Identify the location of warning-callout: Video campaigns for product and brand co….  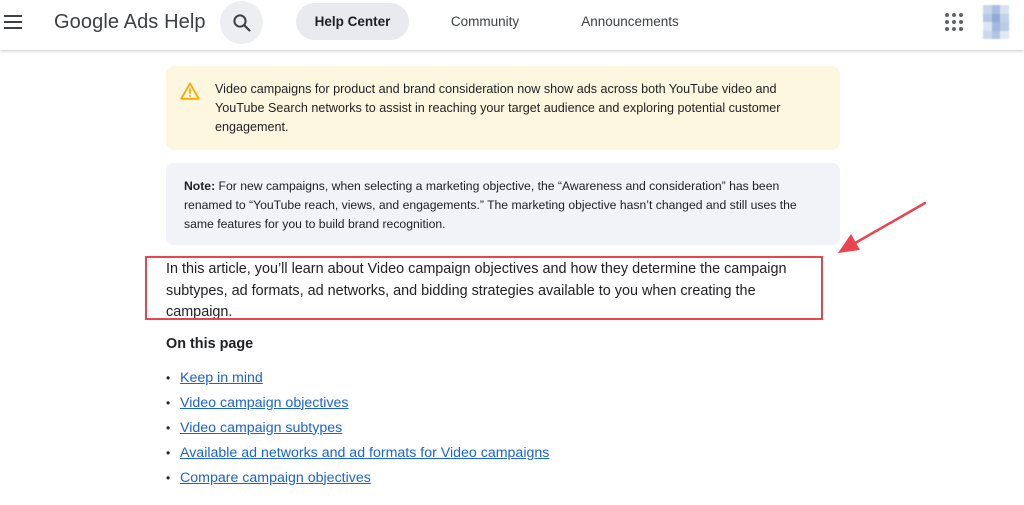
(503, 108).